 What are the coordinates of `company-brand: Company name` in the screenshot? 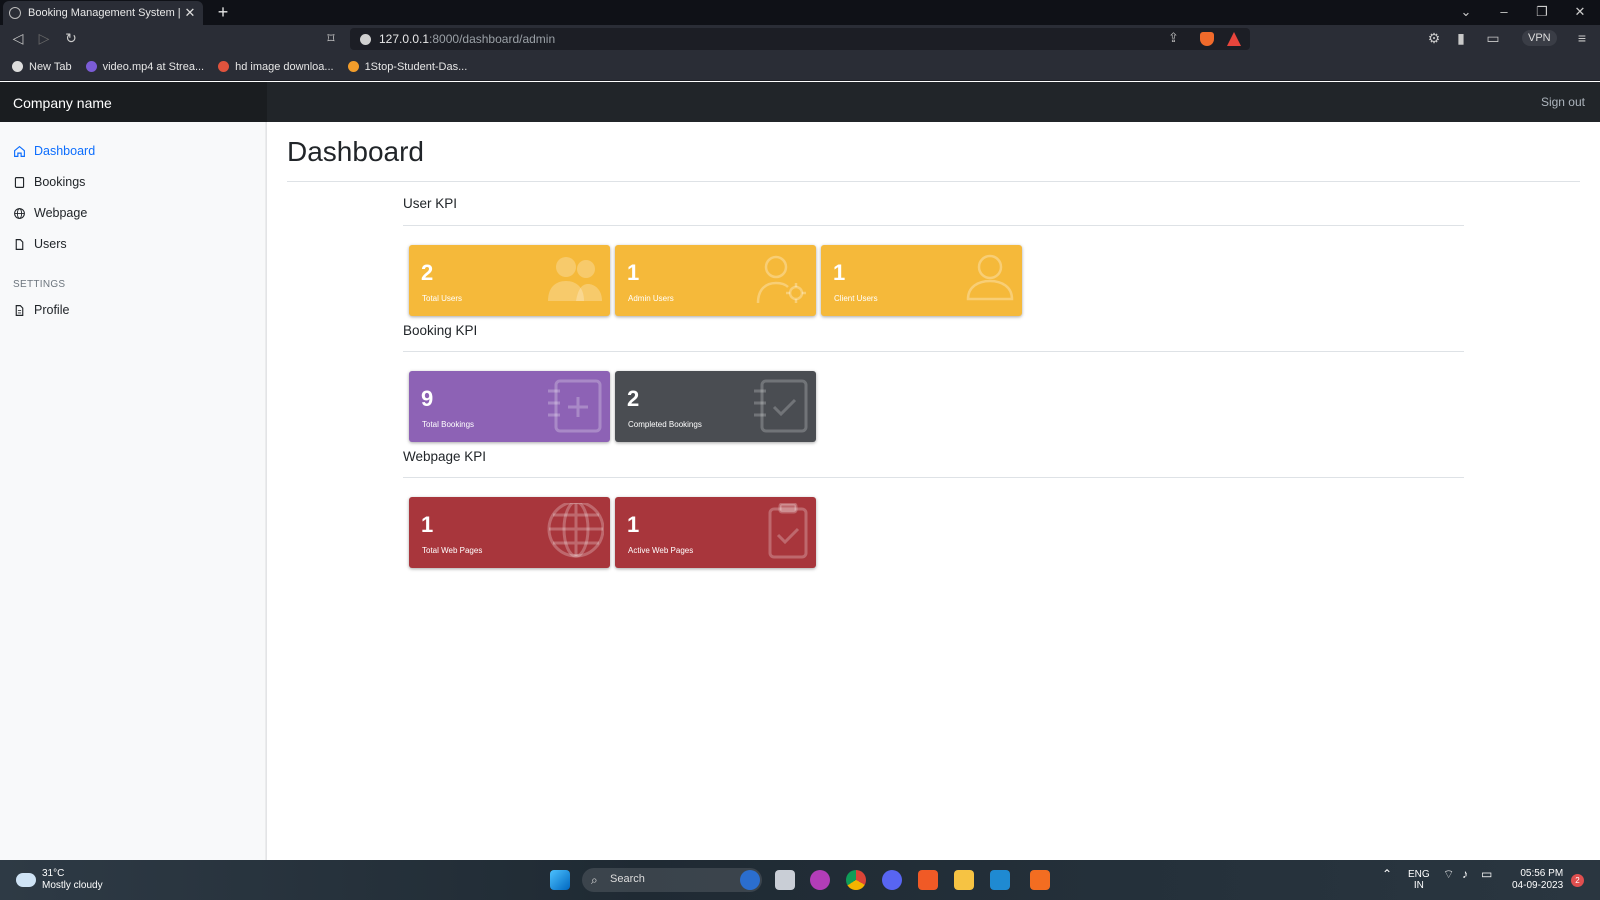 It's located at (133, 102).